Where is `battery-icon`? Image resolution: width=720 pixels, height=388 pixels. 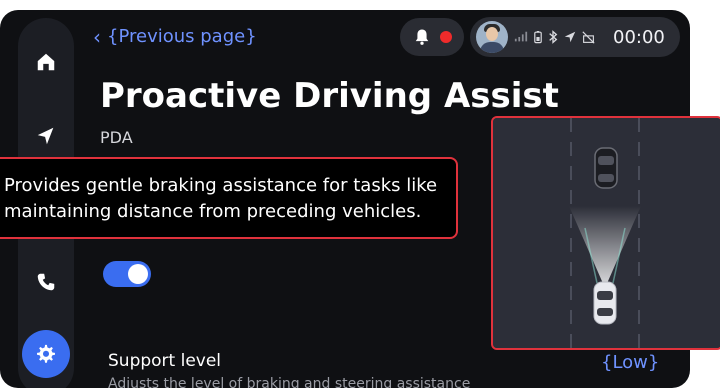 battery-icon is located at coordinates (538, 37).